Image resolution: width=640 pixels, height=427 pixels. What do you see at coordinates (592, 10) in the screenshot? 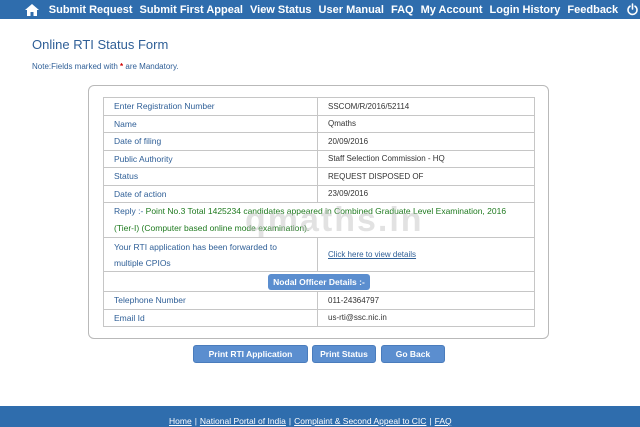
I see `nav-feedback: Feedback` at bounding box center [592, 10].